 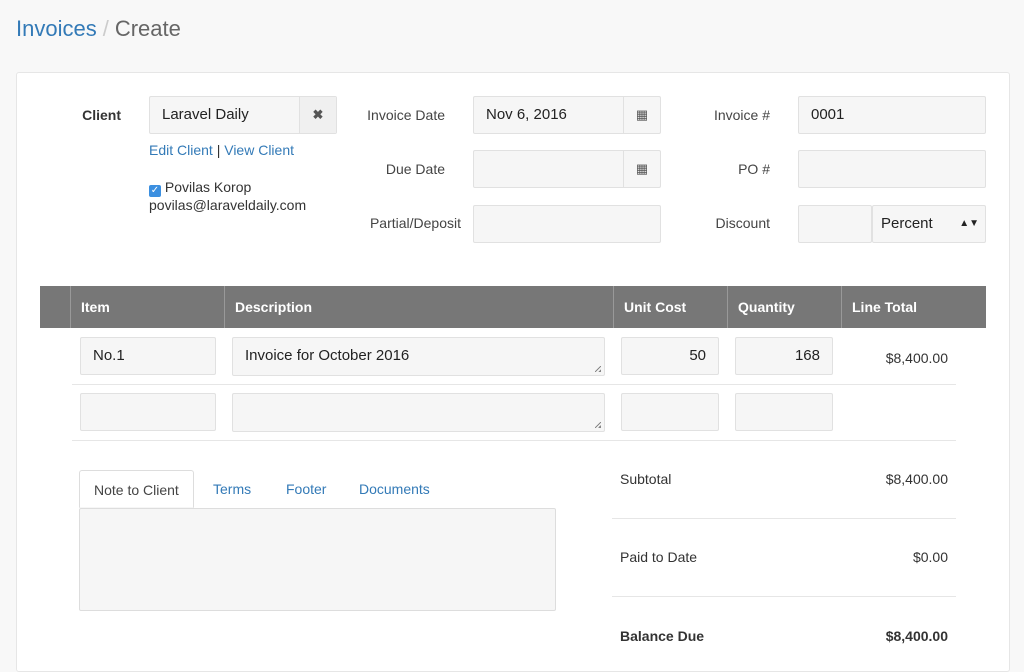 What do you see at coordinates (907, 223) in the screenshot?
I see `discount-type-value: Percent` at bounding box center [907, 223].